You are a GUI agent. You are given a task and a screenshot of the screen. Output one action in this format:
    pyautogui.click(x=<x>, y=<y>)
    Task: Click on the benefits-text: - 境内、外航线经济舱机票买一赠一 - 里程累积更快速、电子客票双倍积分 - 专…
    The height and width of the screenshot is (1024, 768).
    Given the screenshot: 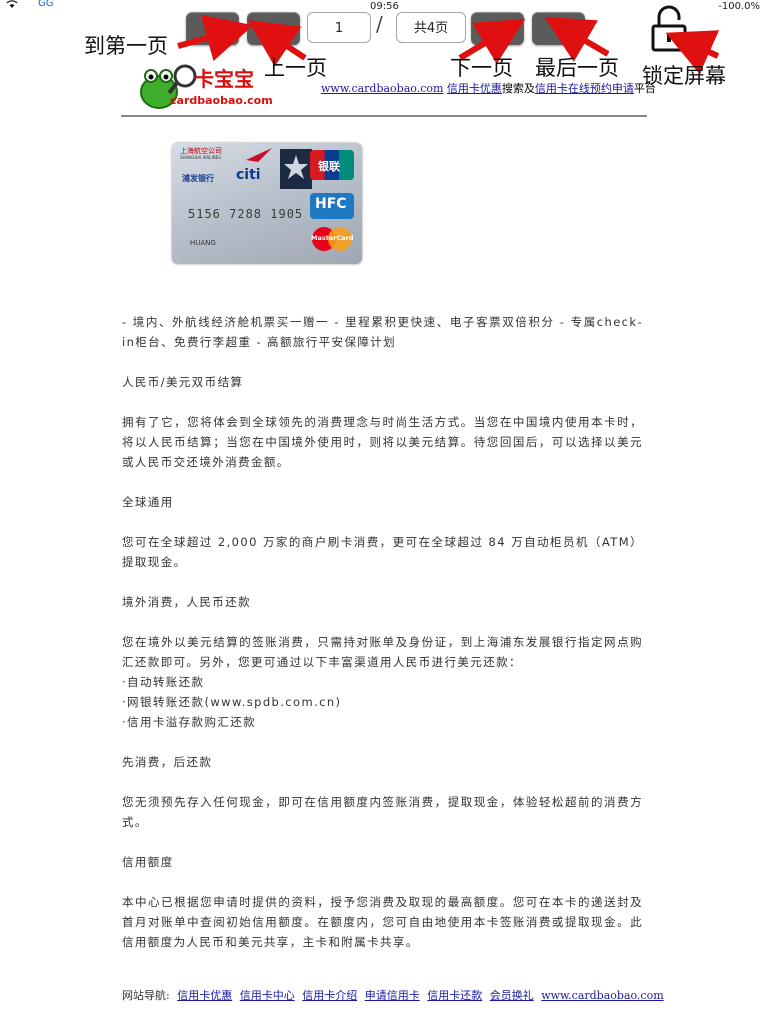 What is the action you would take?
    pyautogui.click(x=382, y=332)
    